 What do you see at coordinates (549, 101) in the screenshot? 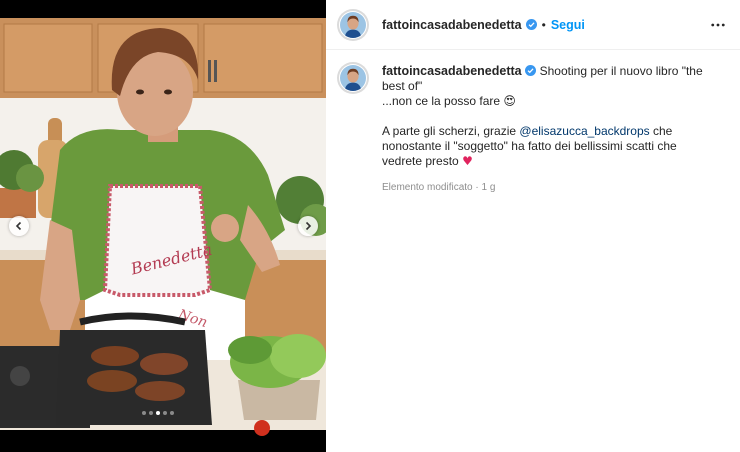
I see `caption-line-2: ...non ce la posso fare 😍` at bounding box center [549, 101].